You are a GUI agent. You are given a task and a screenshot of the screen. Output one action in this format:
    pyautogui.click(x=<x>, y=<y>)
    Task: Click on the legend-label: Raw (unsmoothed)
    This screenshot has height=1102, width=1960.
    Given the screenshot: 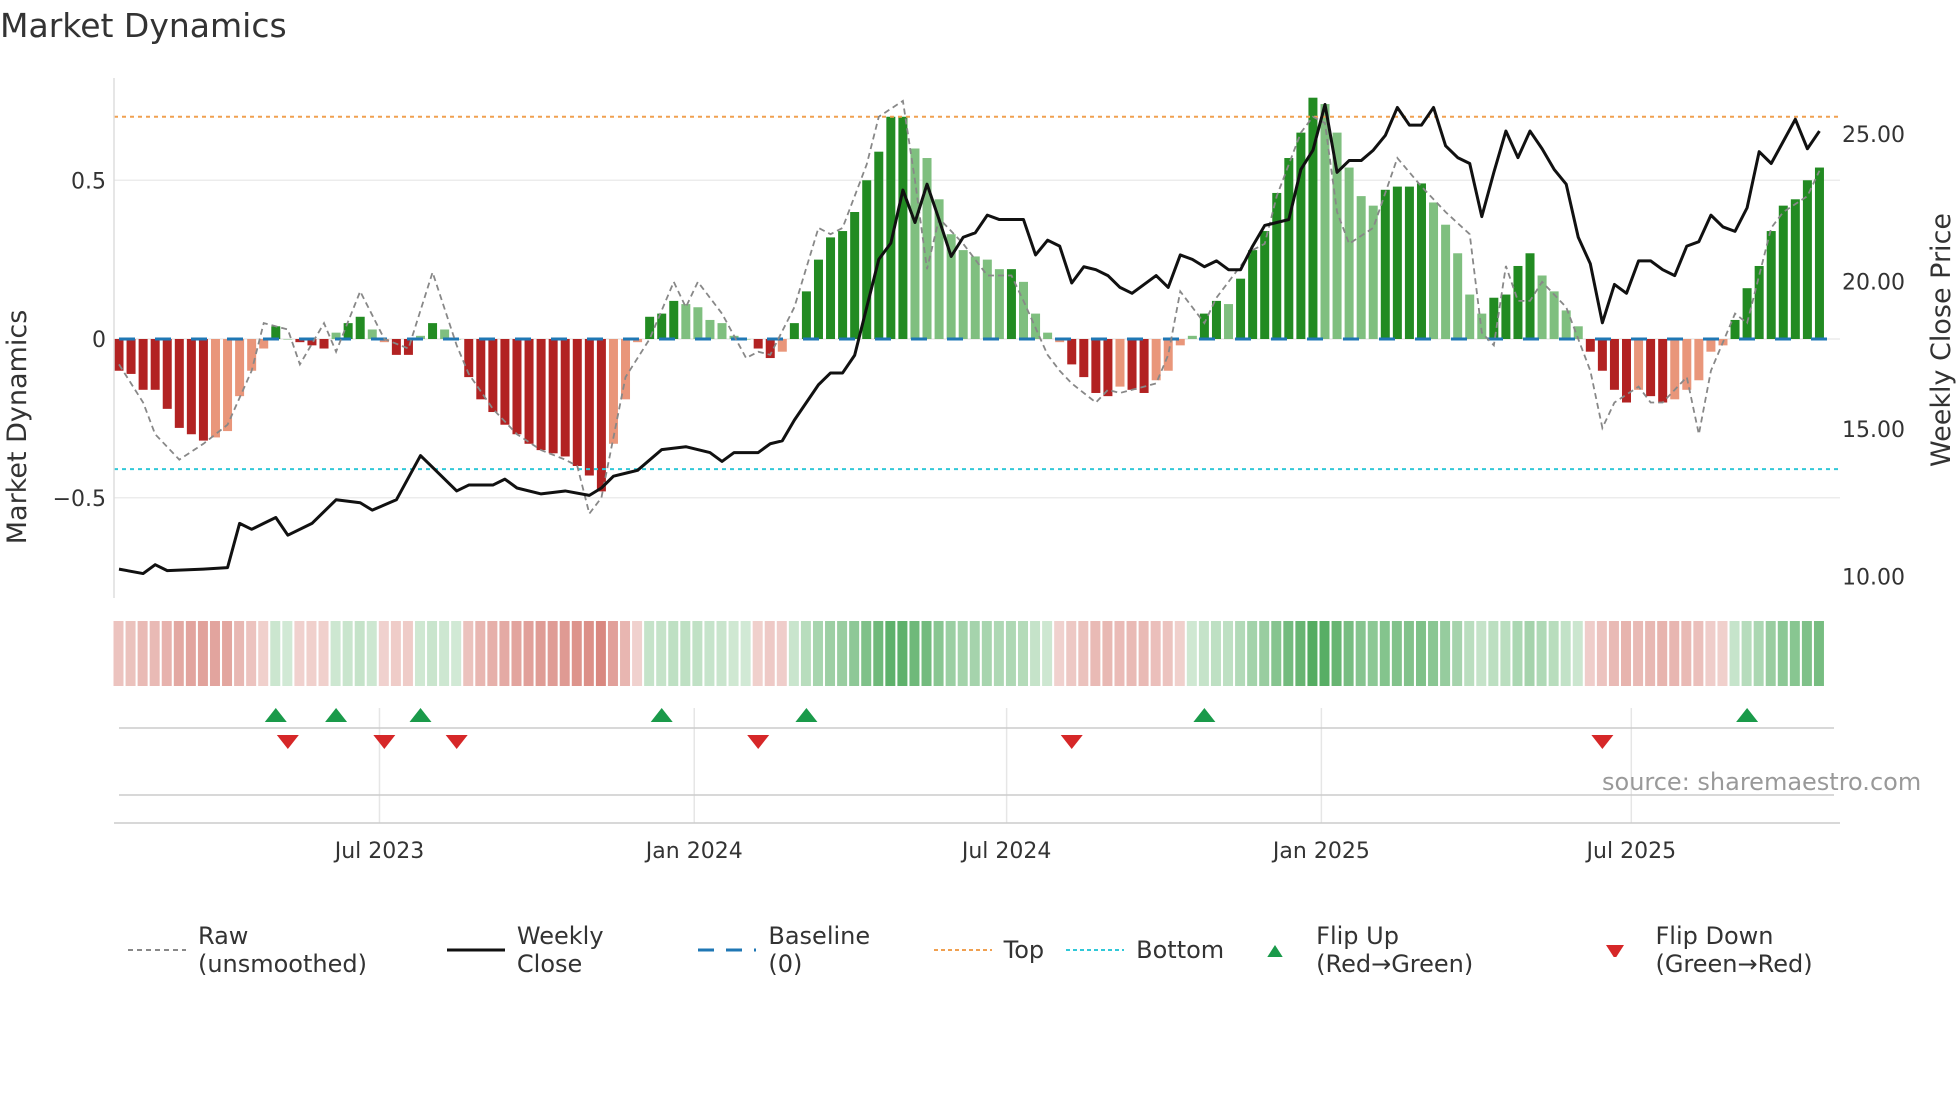 What is the action you would take?
    pyautogui.click(x=282, y=950)
    